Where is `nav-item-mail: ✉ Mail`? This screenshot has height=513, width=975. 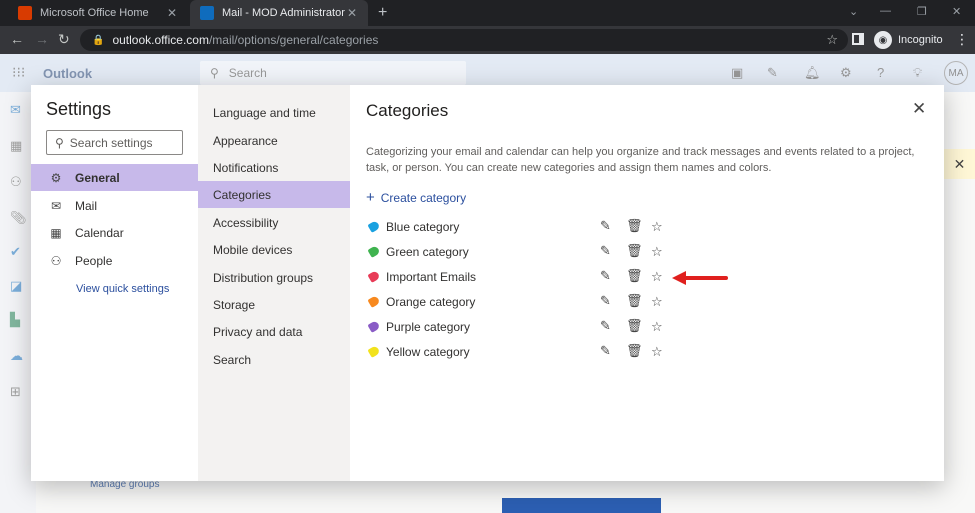
nav-item-mail: ✉ Mail is located at coordinates (114, 205).